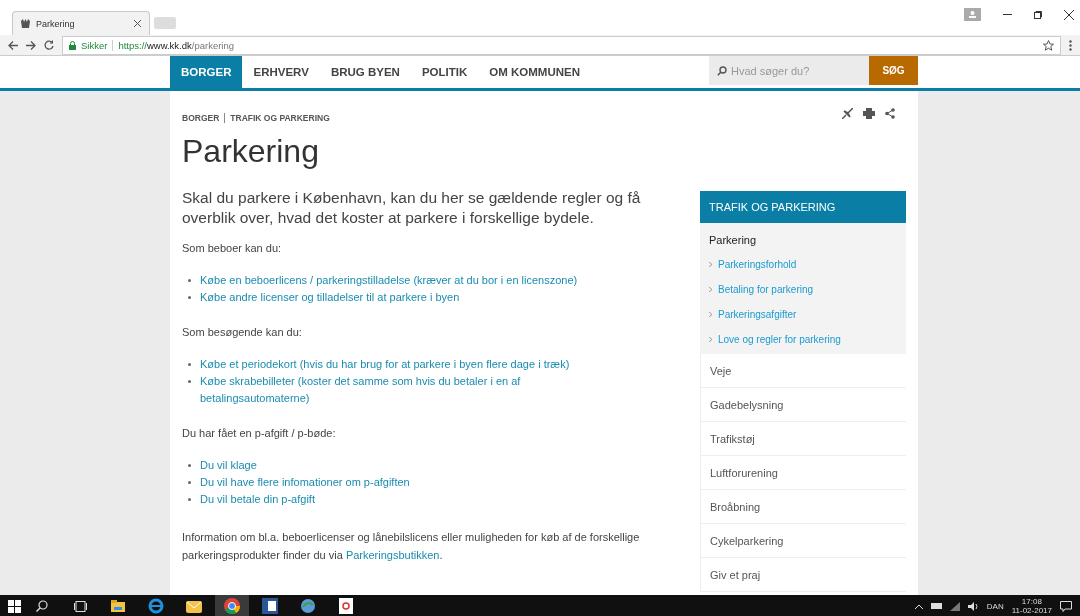 Image resolution: width=1080 pixels, height=616 pixels. Describe the element at coordinates (410, 390) in the screenshot. I see `link: Købe skrabebilleter (koster det samme som hvis du betaler i en af betalingsautomaterne)` at that location.